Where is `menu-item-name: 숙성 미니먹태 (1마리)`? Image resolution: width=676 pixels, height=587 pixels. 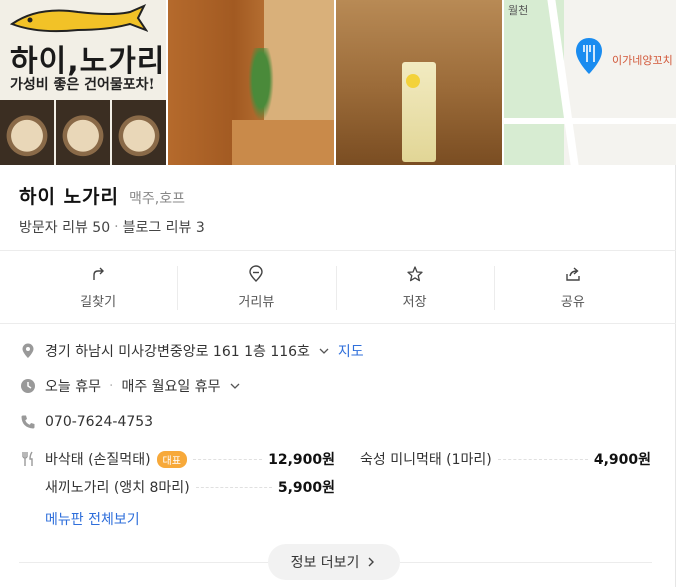
menu-item-name: 숙성 미니먹태 (1마리) is located at coordinates (426, 460).